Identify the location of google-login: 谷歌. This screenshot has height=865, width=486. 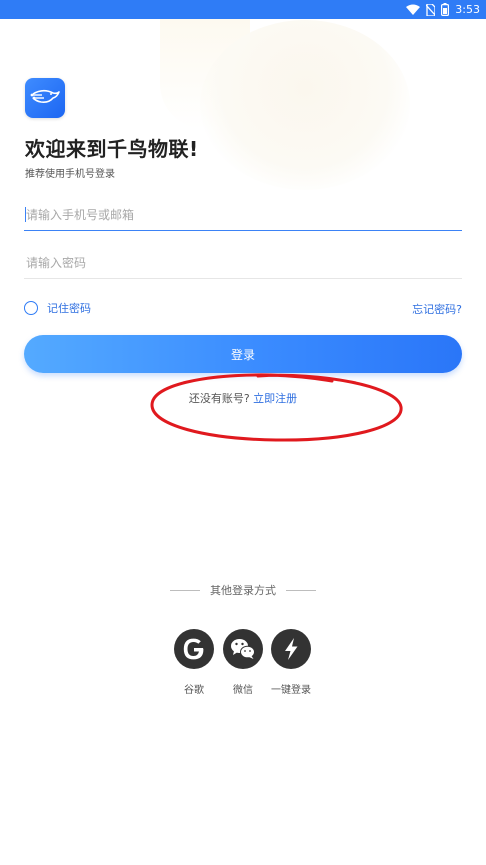
(194, 662).